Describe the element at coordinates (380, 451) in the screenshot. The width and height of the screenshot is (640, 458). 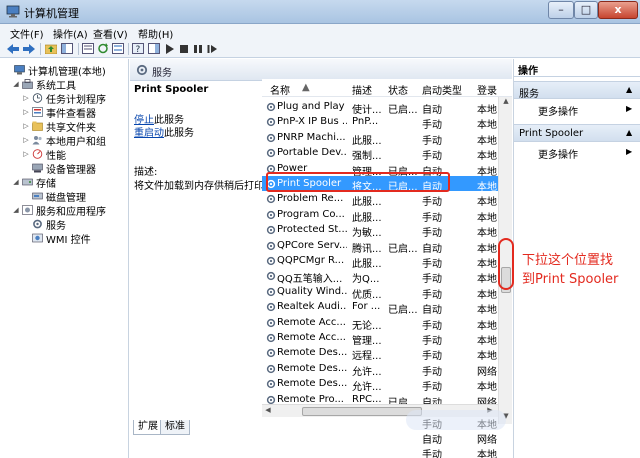
I see `service-row: 手动 本地` at that location.